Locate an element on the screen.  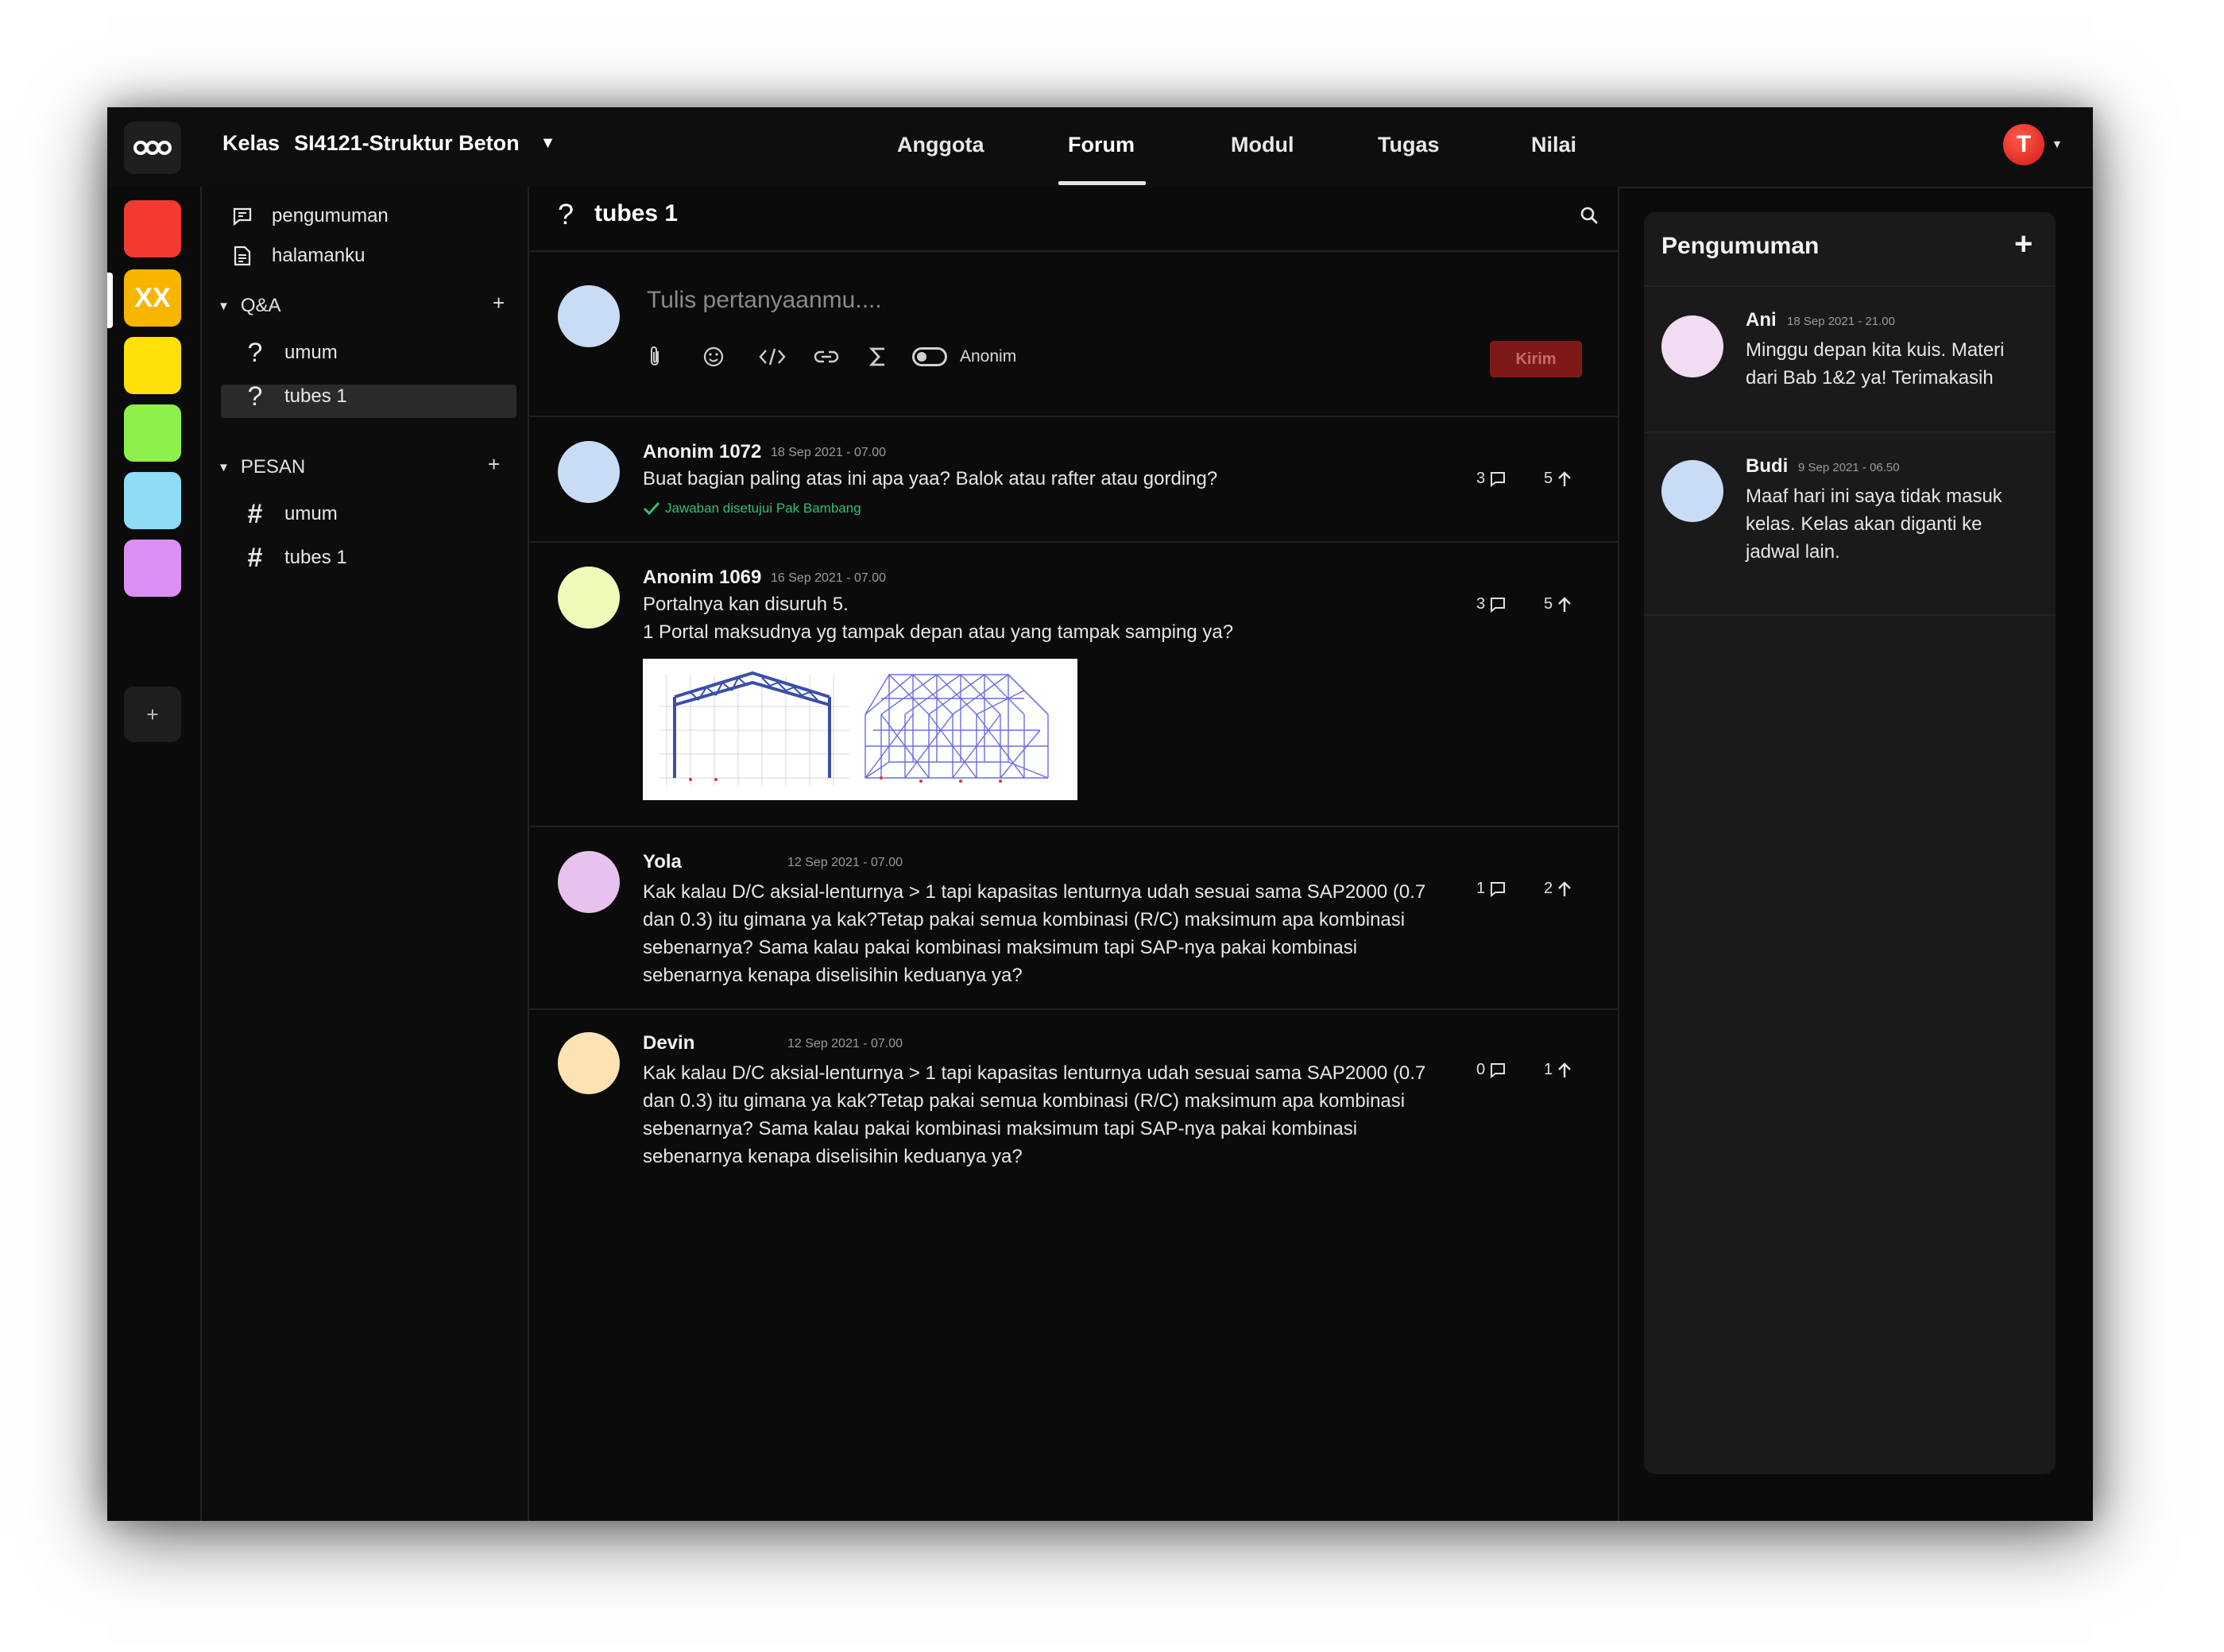
compose-box: Tulis pertanyaanmu.... Anonim Kirim is located at coordinates (1073, 334).